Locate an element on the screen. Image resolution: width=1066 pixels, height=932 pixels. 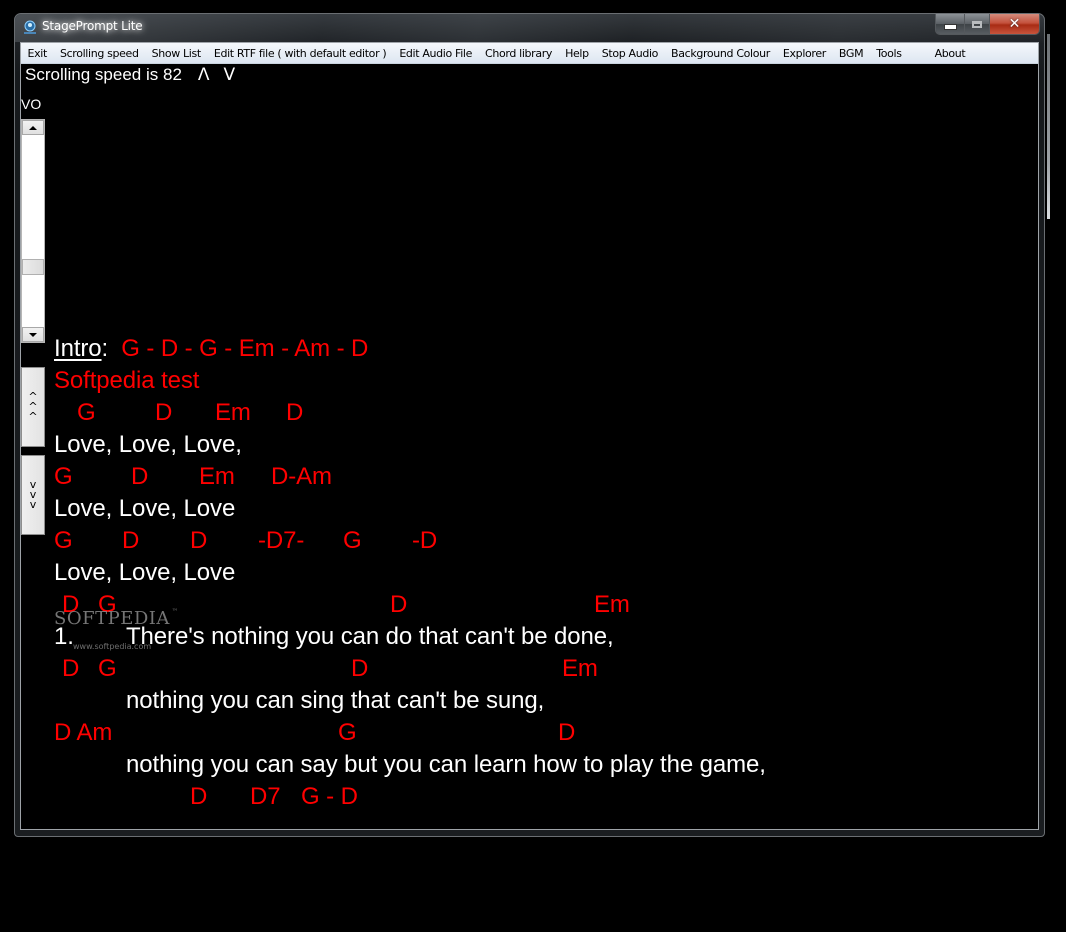
chord: D7 is located at coordinates (265, 796).